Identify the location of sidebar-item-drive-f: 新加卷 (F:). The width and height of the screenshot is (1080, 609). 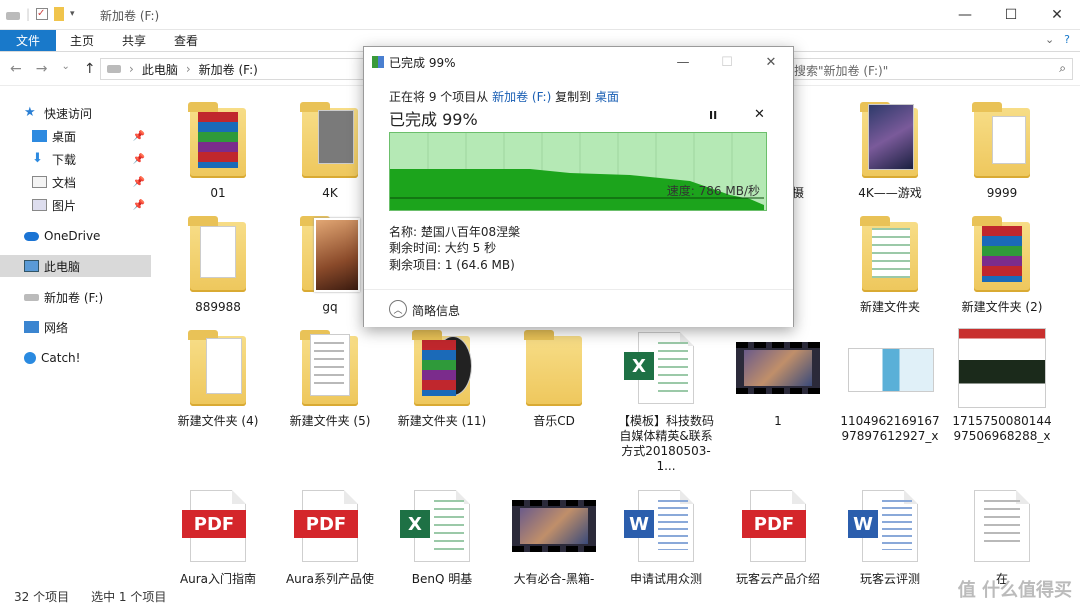
(75, 297).